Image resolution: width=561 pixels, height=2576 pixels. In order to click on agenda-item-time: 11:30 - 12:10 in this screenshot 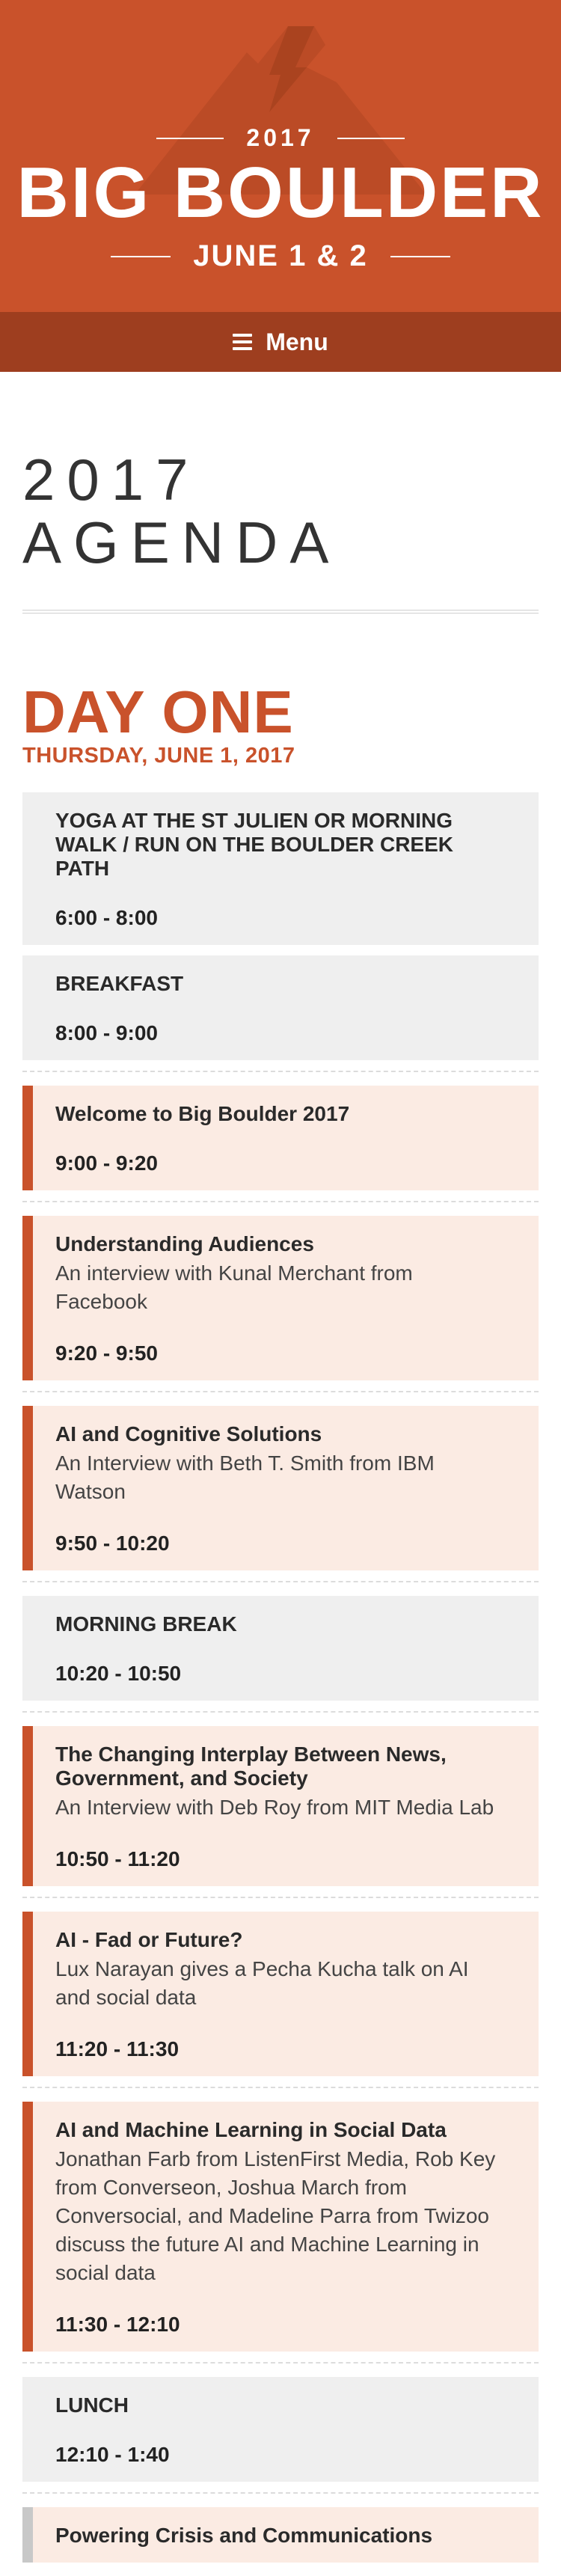, I will do `click(117, 2324)`.